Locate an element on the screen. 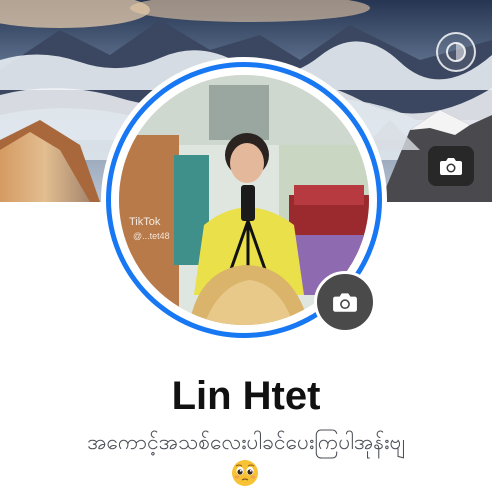 This screenshot has height=492, width=492. profile-name: Lin Htet is located at coordinates (246, 396).